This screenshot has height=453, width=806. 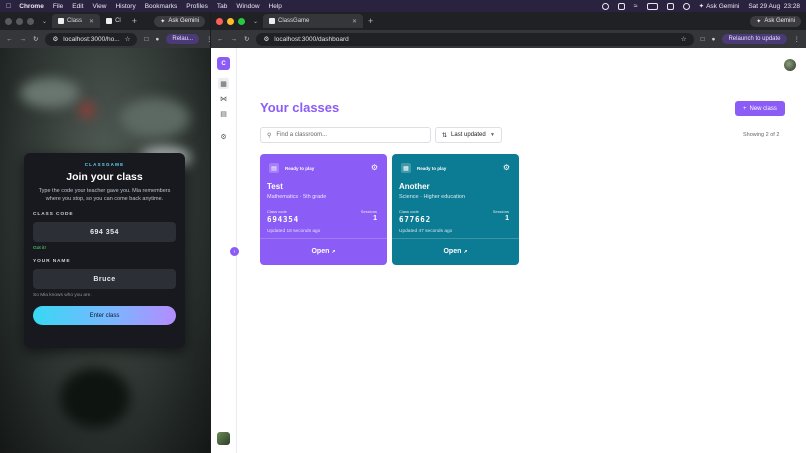 What do you see at coordinates (670, 6) in the screenshot?
I see `search-icon` at bounding box center [670, 6].